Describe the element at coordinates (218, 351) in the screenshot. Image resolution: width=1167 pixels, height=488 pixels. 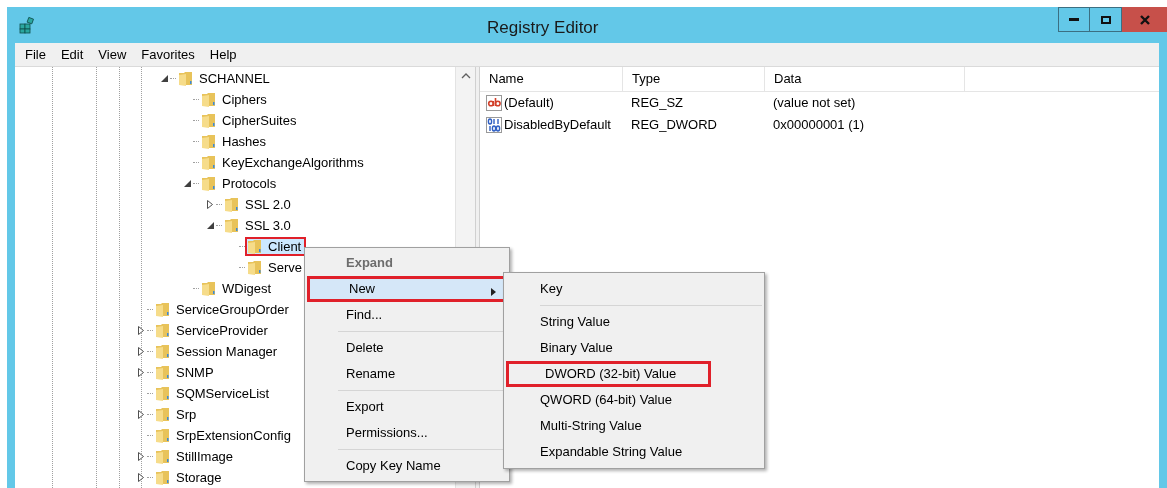
I see `tree-item: Session Manager` at that location.